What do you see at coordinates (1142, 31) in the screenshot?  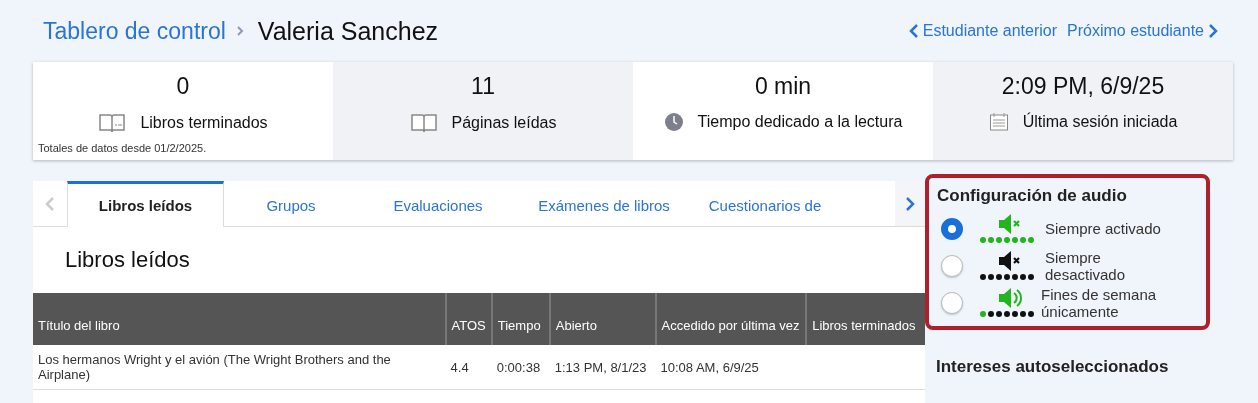 I see `next-student-link: Próximo estudiante` at bounding box center [1142, 31].